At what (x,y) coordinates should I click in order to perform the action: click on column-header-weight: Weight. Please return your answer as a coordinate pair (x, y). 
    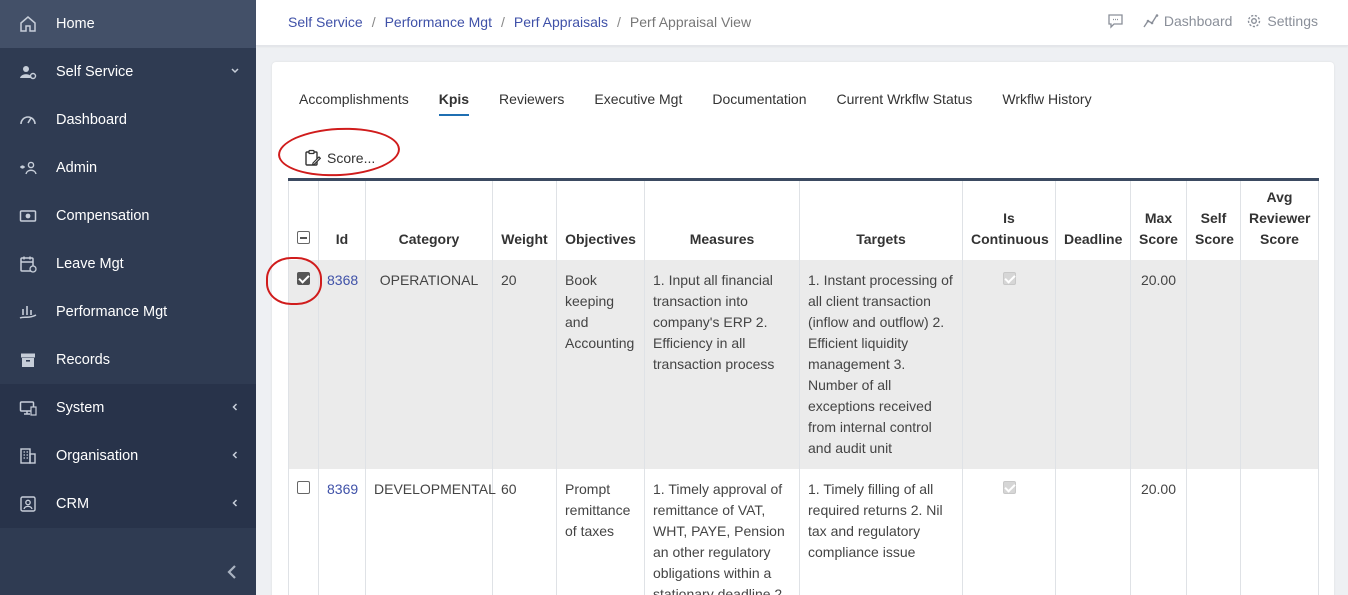
    Looking at the image, I should click on (524, 219).